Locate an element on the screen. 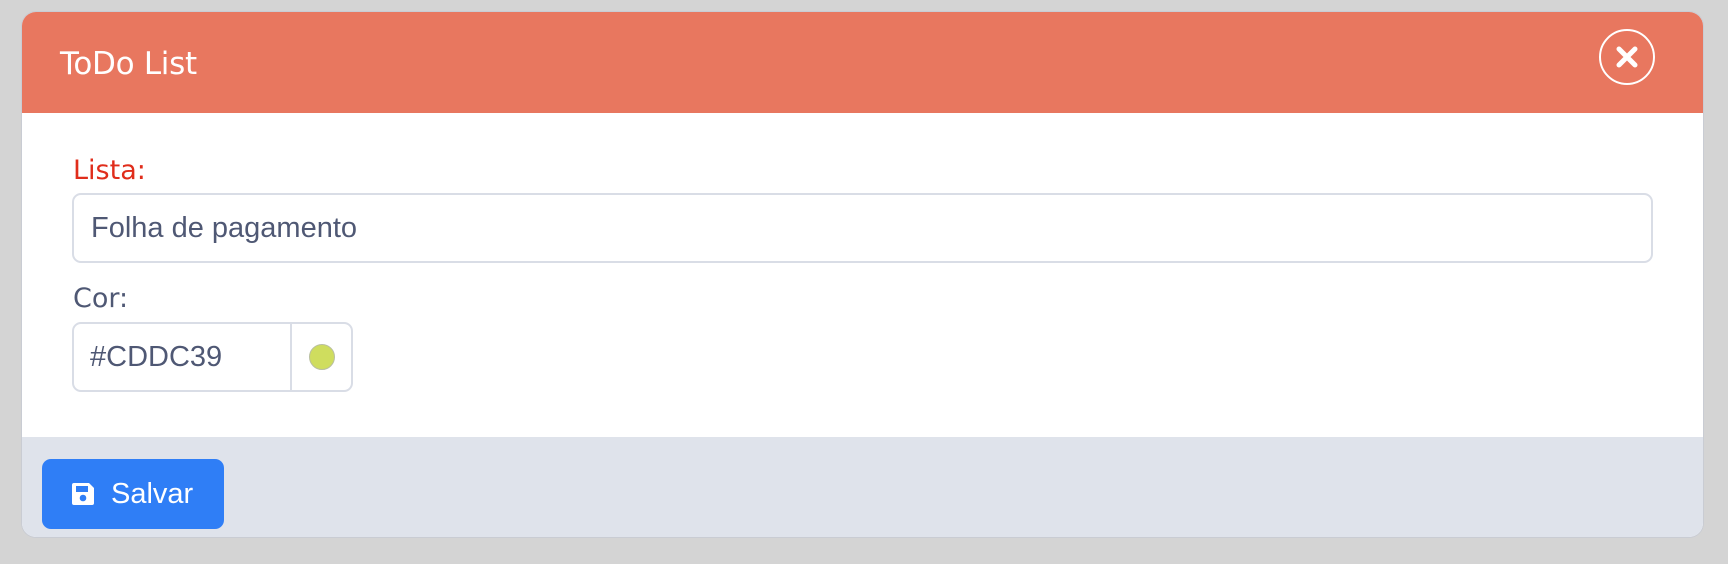  color-hex-input: #CDDC39 is located at coordinates (183, 357).